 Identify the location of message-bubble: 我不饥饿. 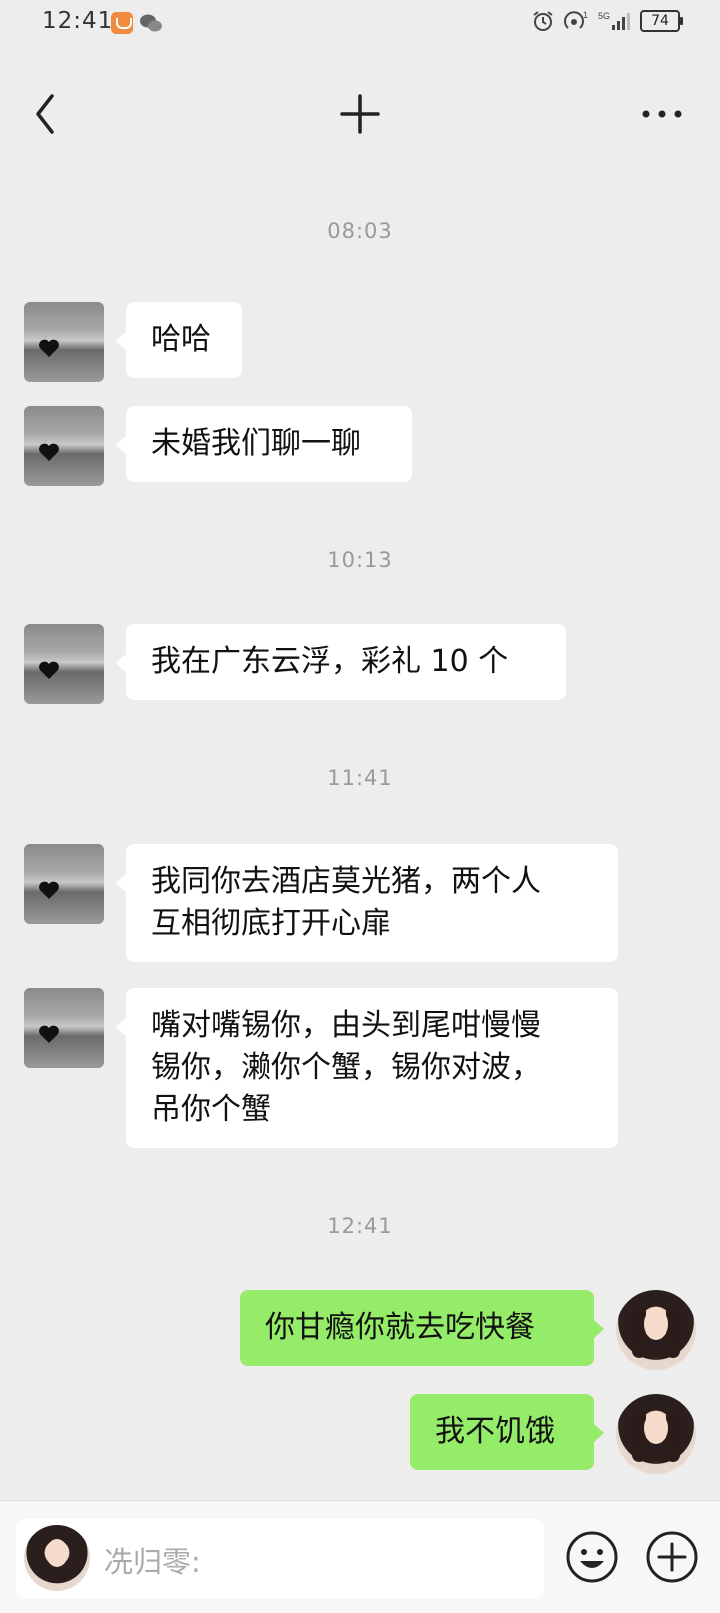
(507, 1432).